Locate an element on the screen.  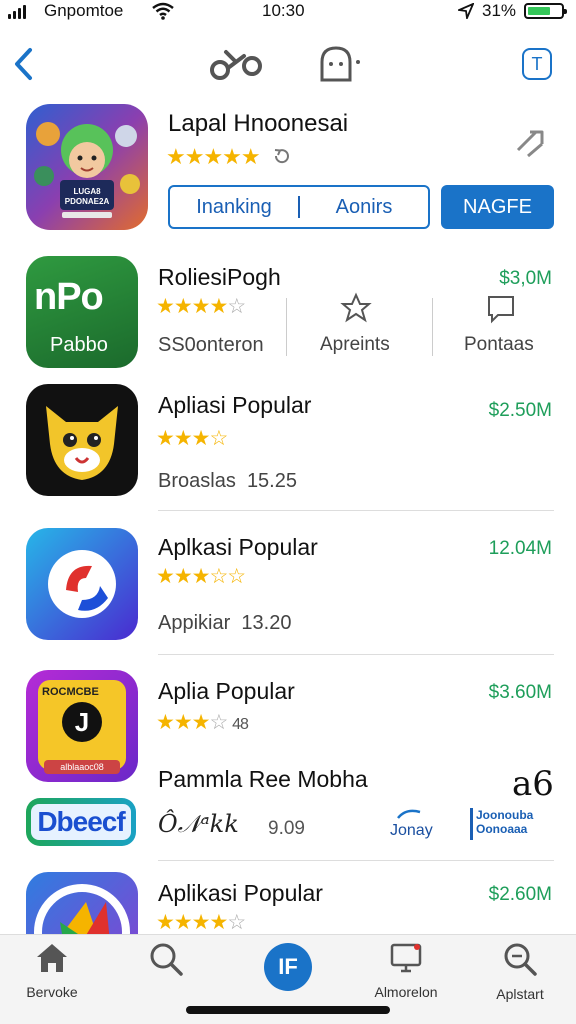
tab-search is located at coordinates (166, 960).